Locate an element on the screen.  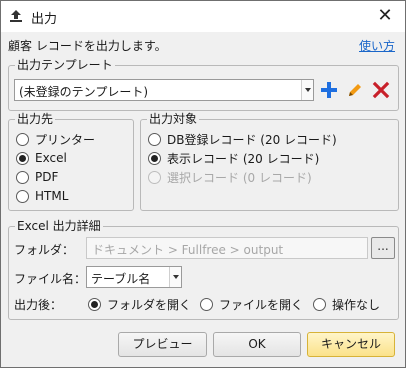
description-text: 顧客 レコードを出力します。 is located at coordinates (87, 46).